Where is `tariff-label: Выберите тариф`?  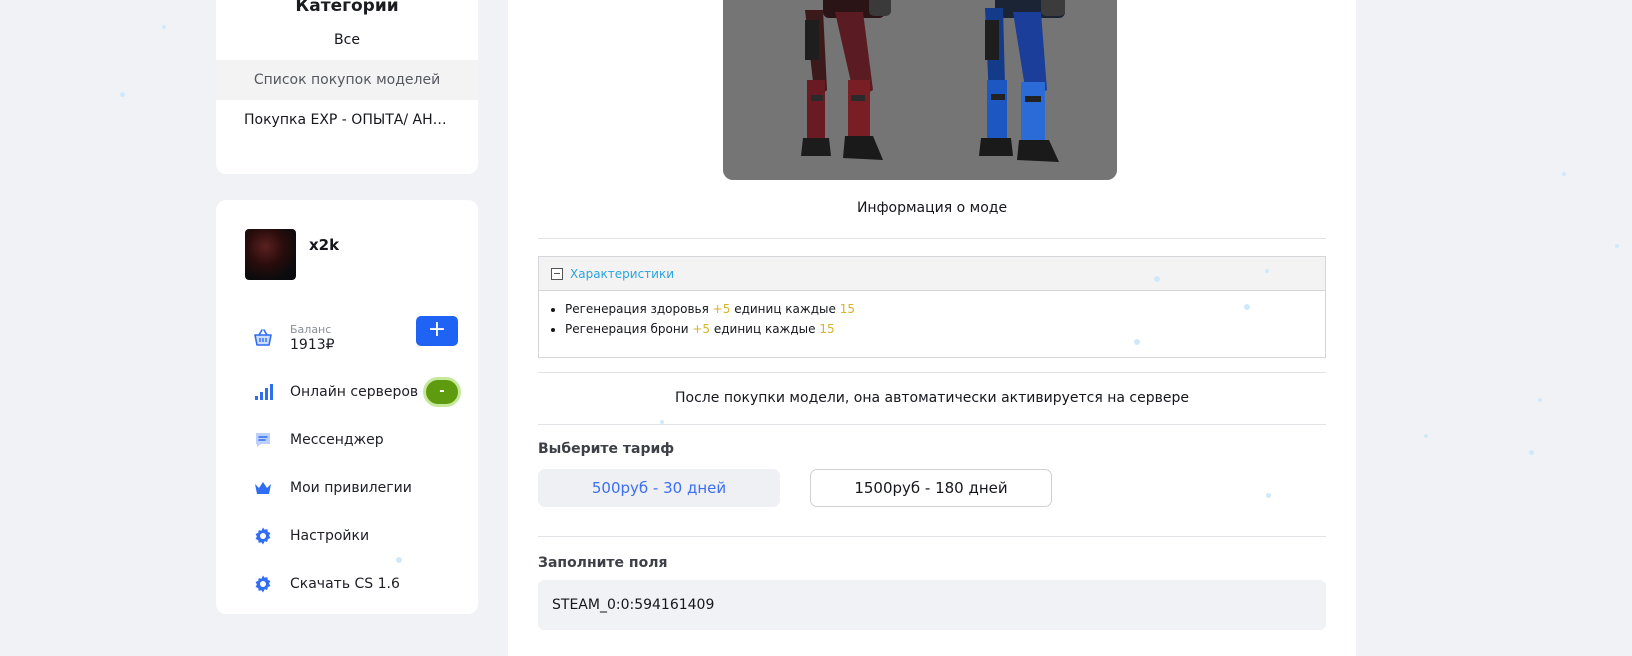
tariff-label: Выберите тариф is located at coordinates (606, 449).